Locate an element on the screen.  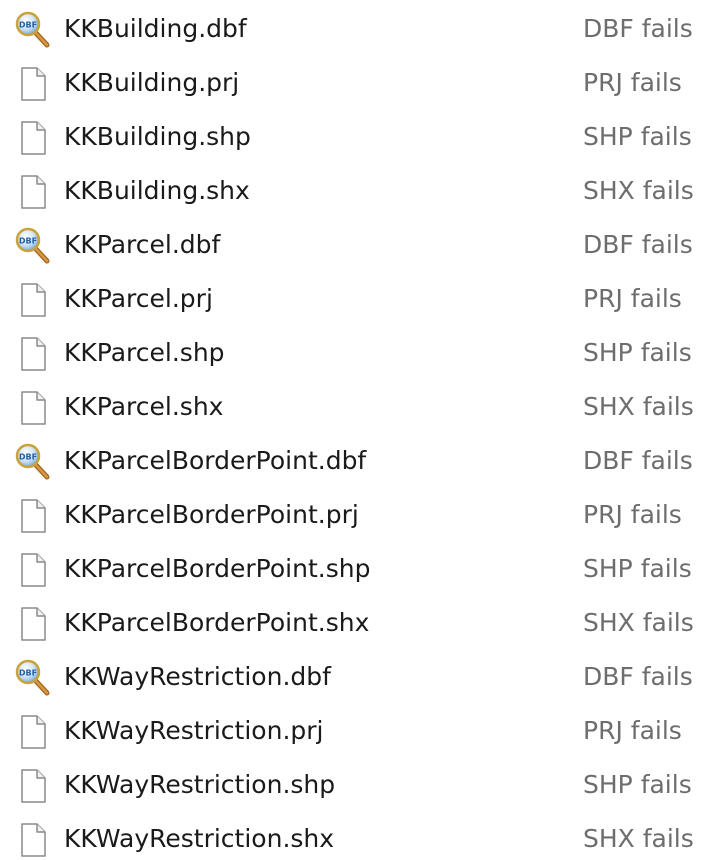
file-row: KKBuilding.shp SHP fails is located at coordinates (353, 141).